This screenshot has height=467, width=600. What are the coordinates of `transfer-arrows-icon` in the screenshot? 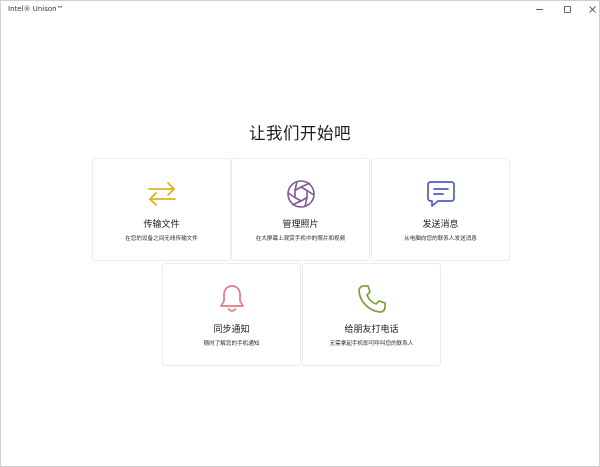 It's located at (162, 194).